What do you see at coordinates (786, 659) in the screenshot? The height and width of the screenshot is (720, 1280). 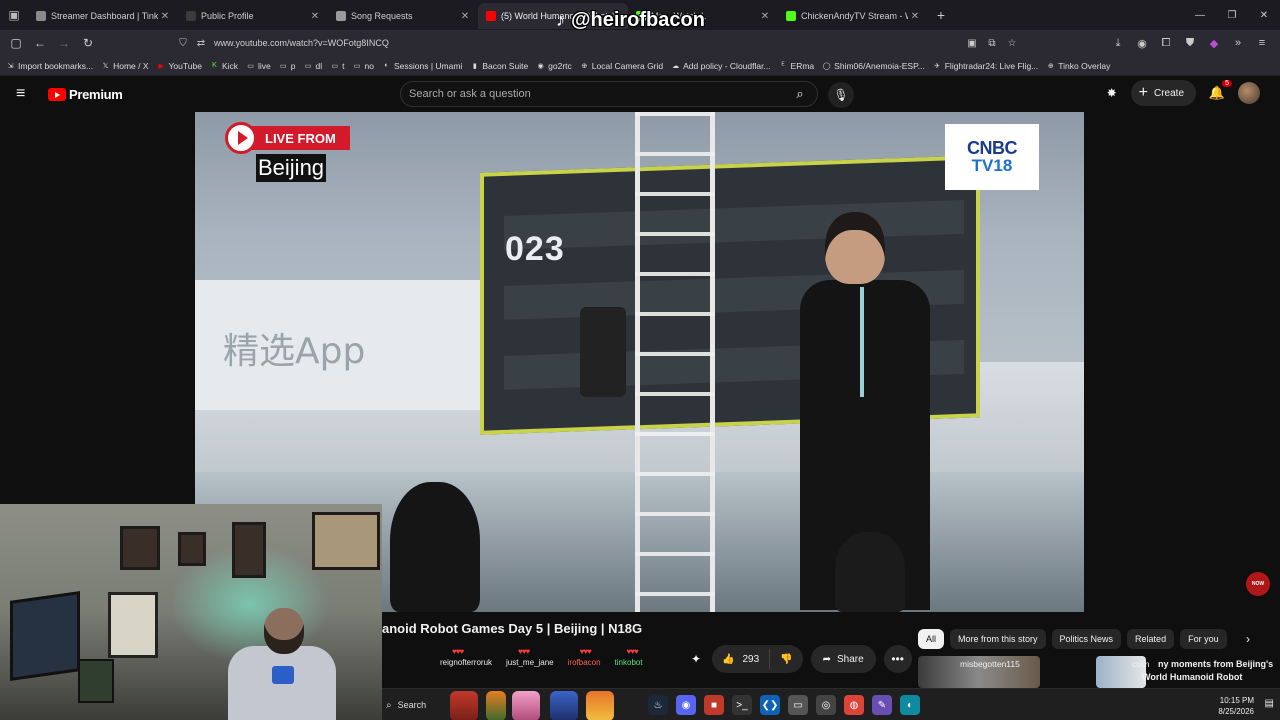 I see `dislike-button: 👎` at bounding box center [786, 659].